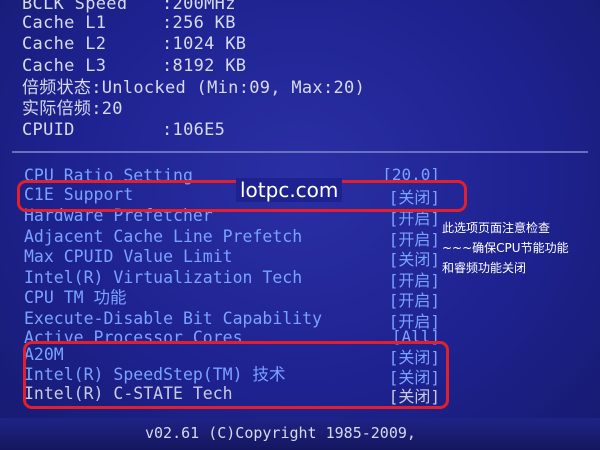  I want to click on annotation-line-1: 此选项页面注意检查, so click(496, 228).